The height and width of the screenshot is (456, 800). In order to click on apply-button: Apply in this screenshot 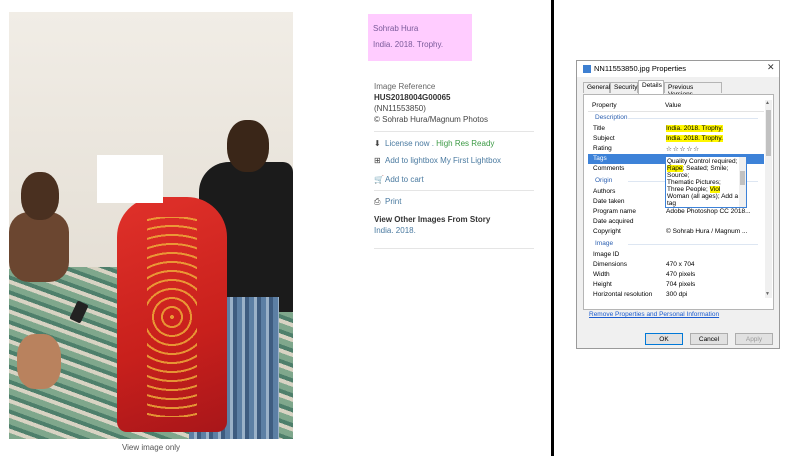, I will do `click(754, 339)`.